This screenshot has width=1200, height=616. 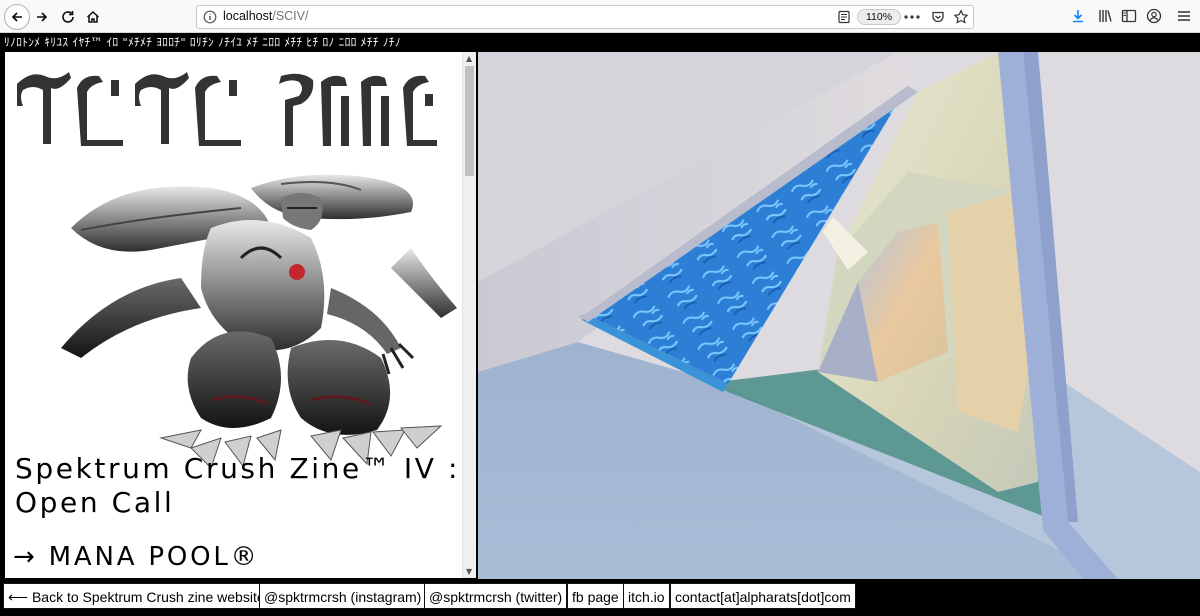 What do you see at coordinates (248, 16) in the screenshot?
I see `url-host: localhost` at bounding box center [248, 16].